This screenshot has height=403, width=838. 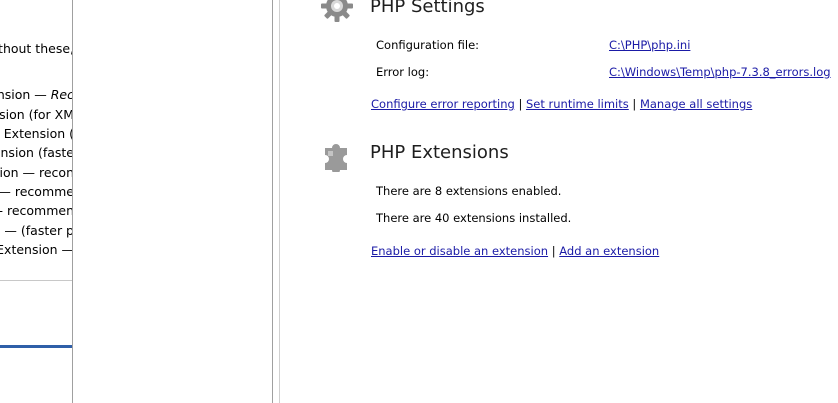 I want to click on enable-disable-extension-link: Enable or disable an extension, so click(x=459, y=251).